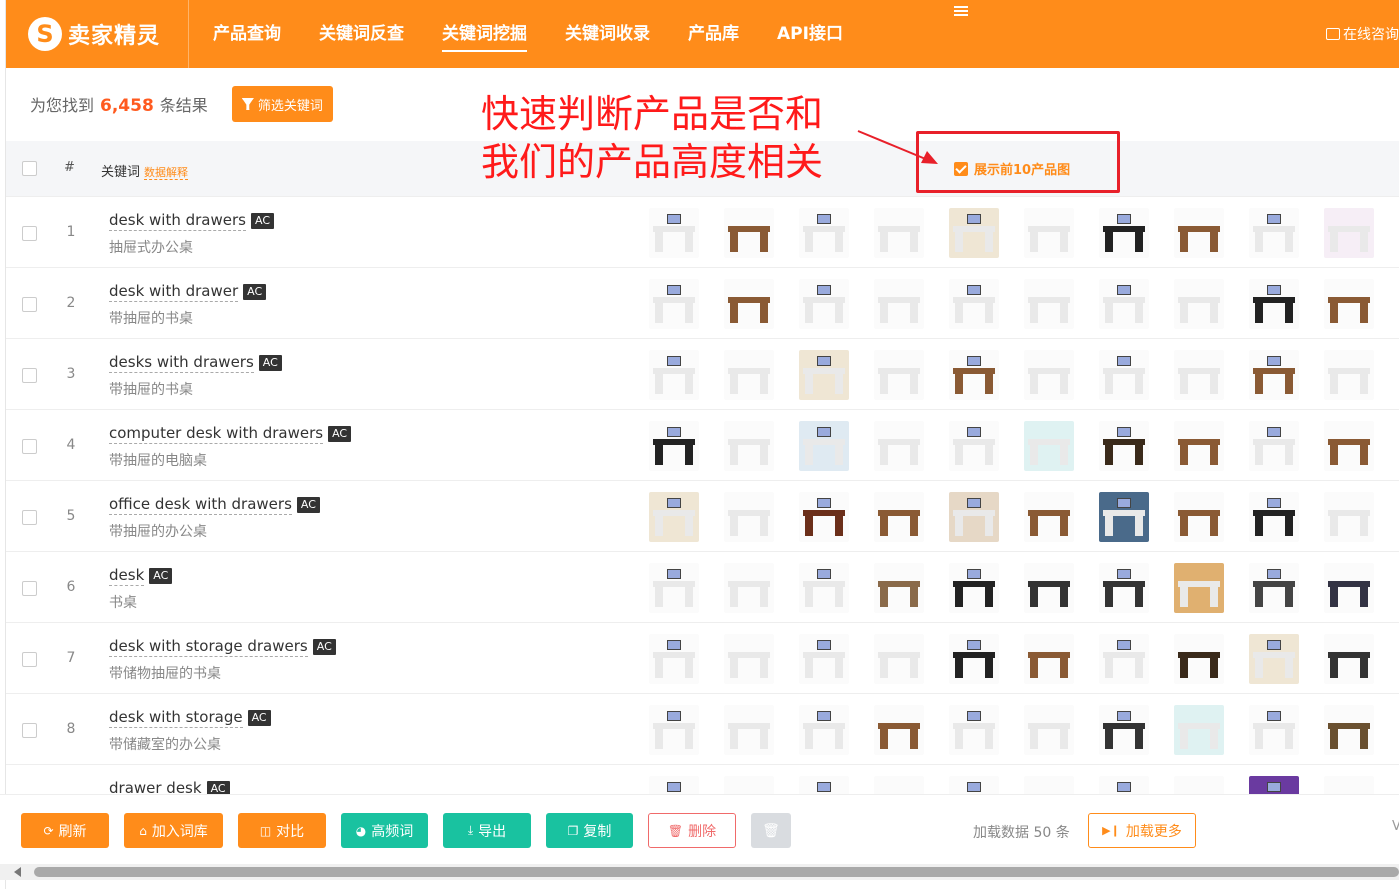 Image resolution: width=1399 pixels, height=889 pixels. I want to click on horizontal-scrollbar, so click(699, 872).